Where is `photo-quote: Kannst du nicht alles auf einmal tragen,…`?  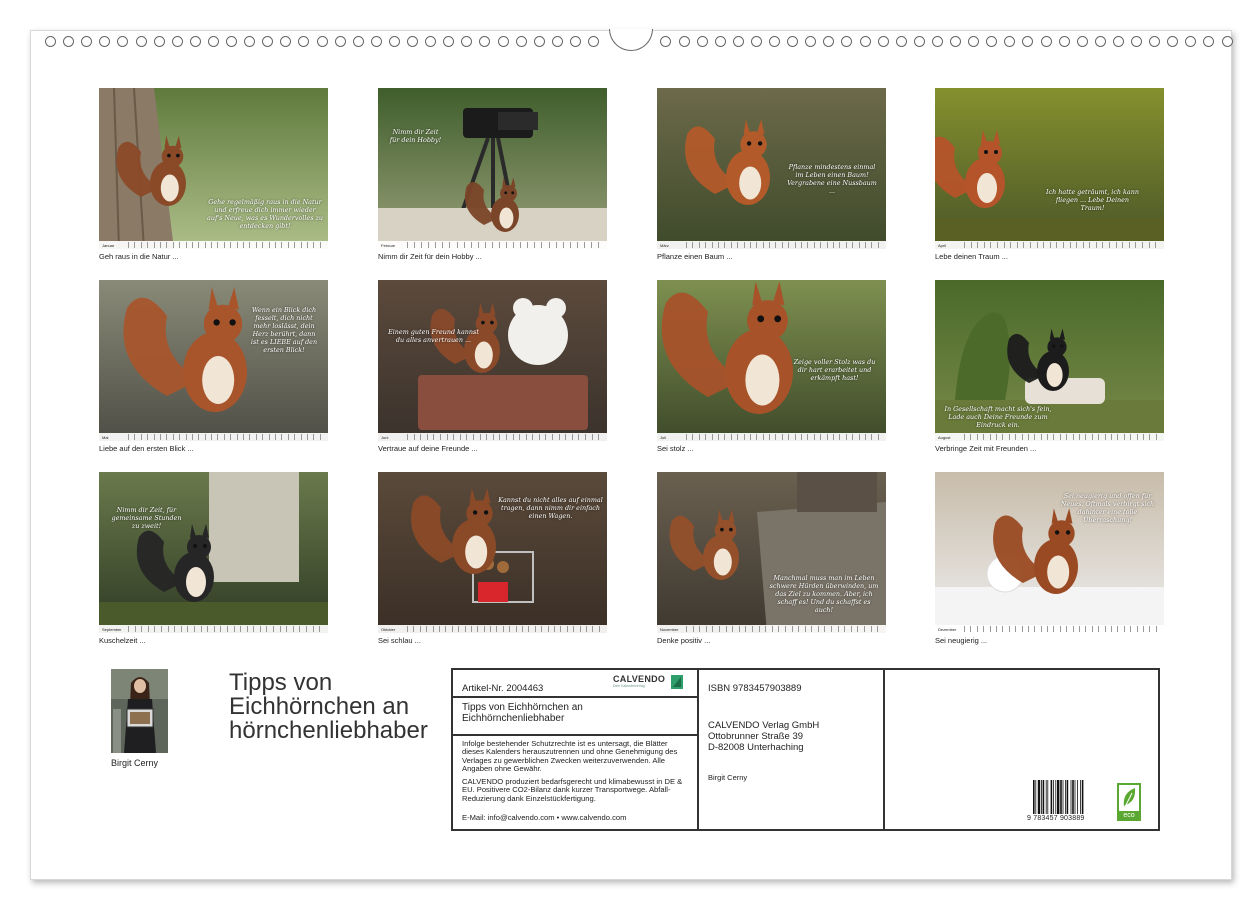 photo-quote: Kannst du nicht alles auf einmal tragen,… is located at coordinates (550, 508).